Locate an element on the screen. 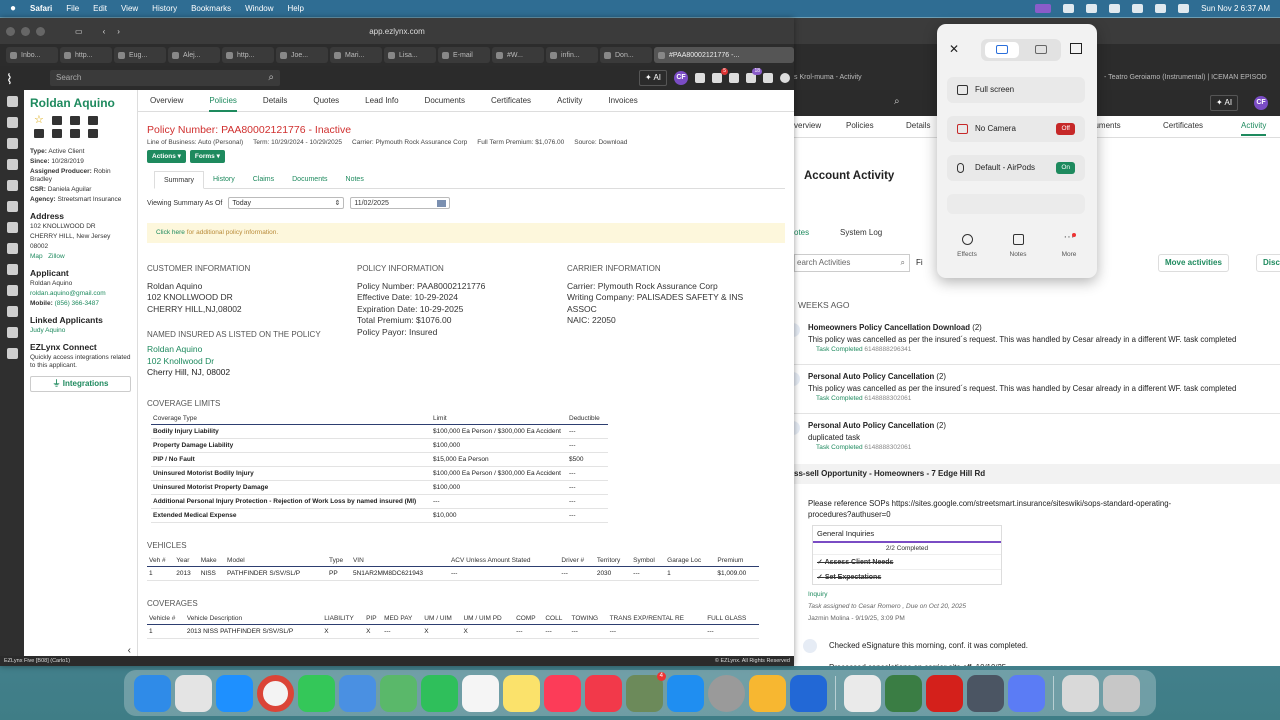 The height and width of the screenshot is (720, 1280). subtab-system-log: System Log is located at coordinates (861, 232).